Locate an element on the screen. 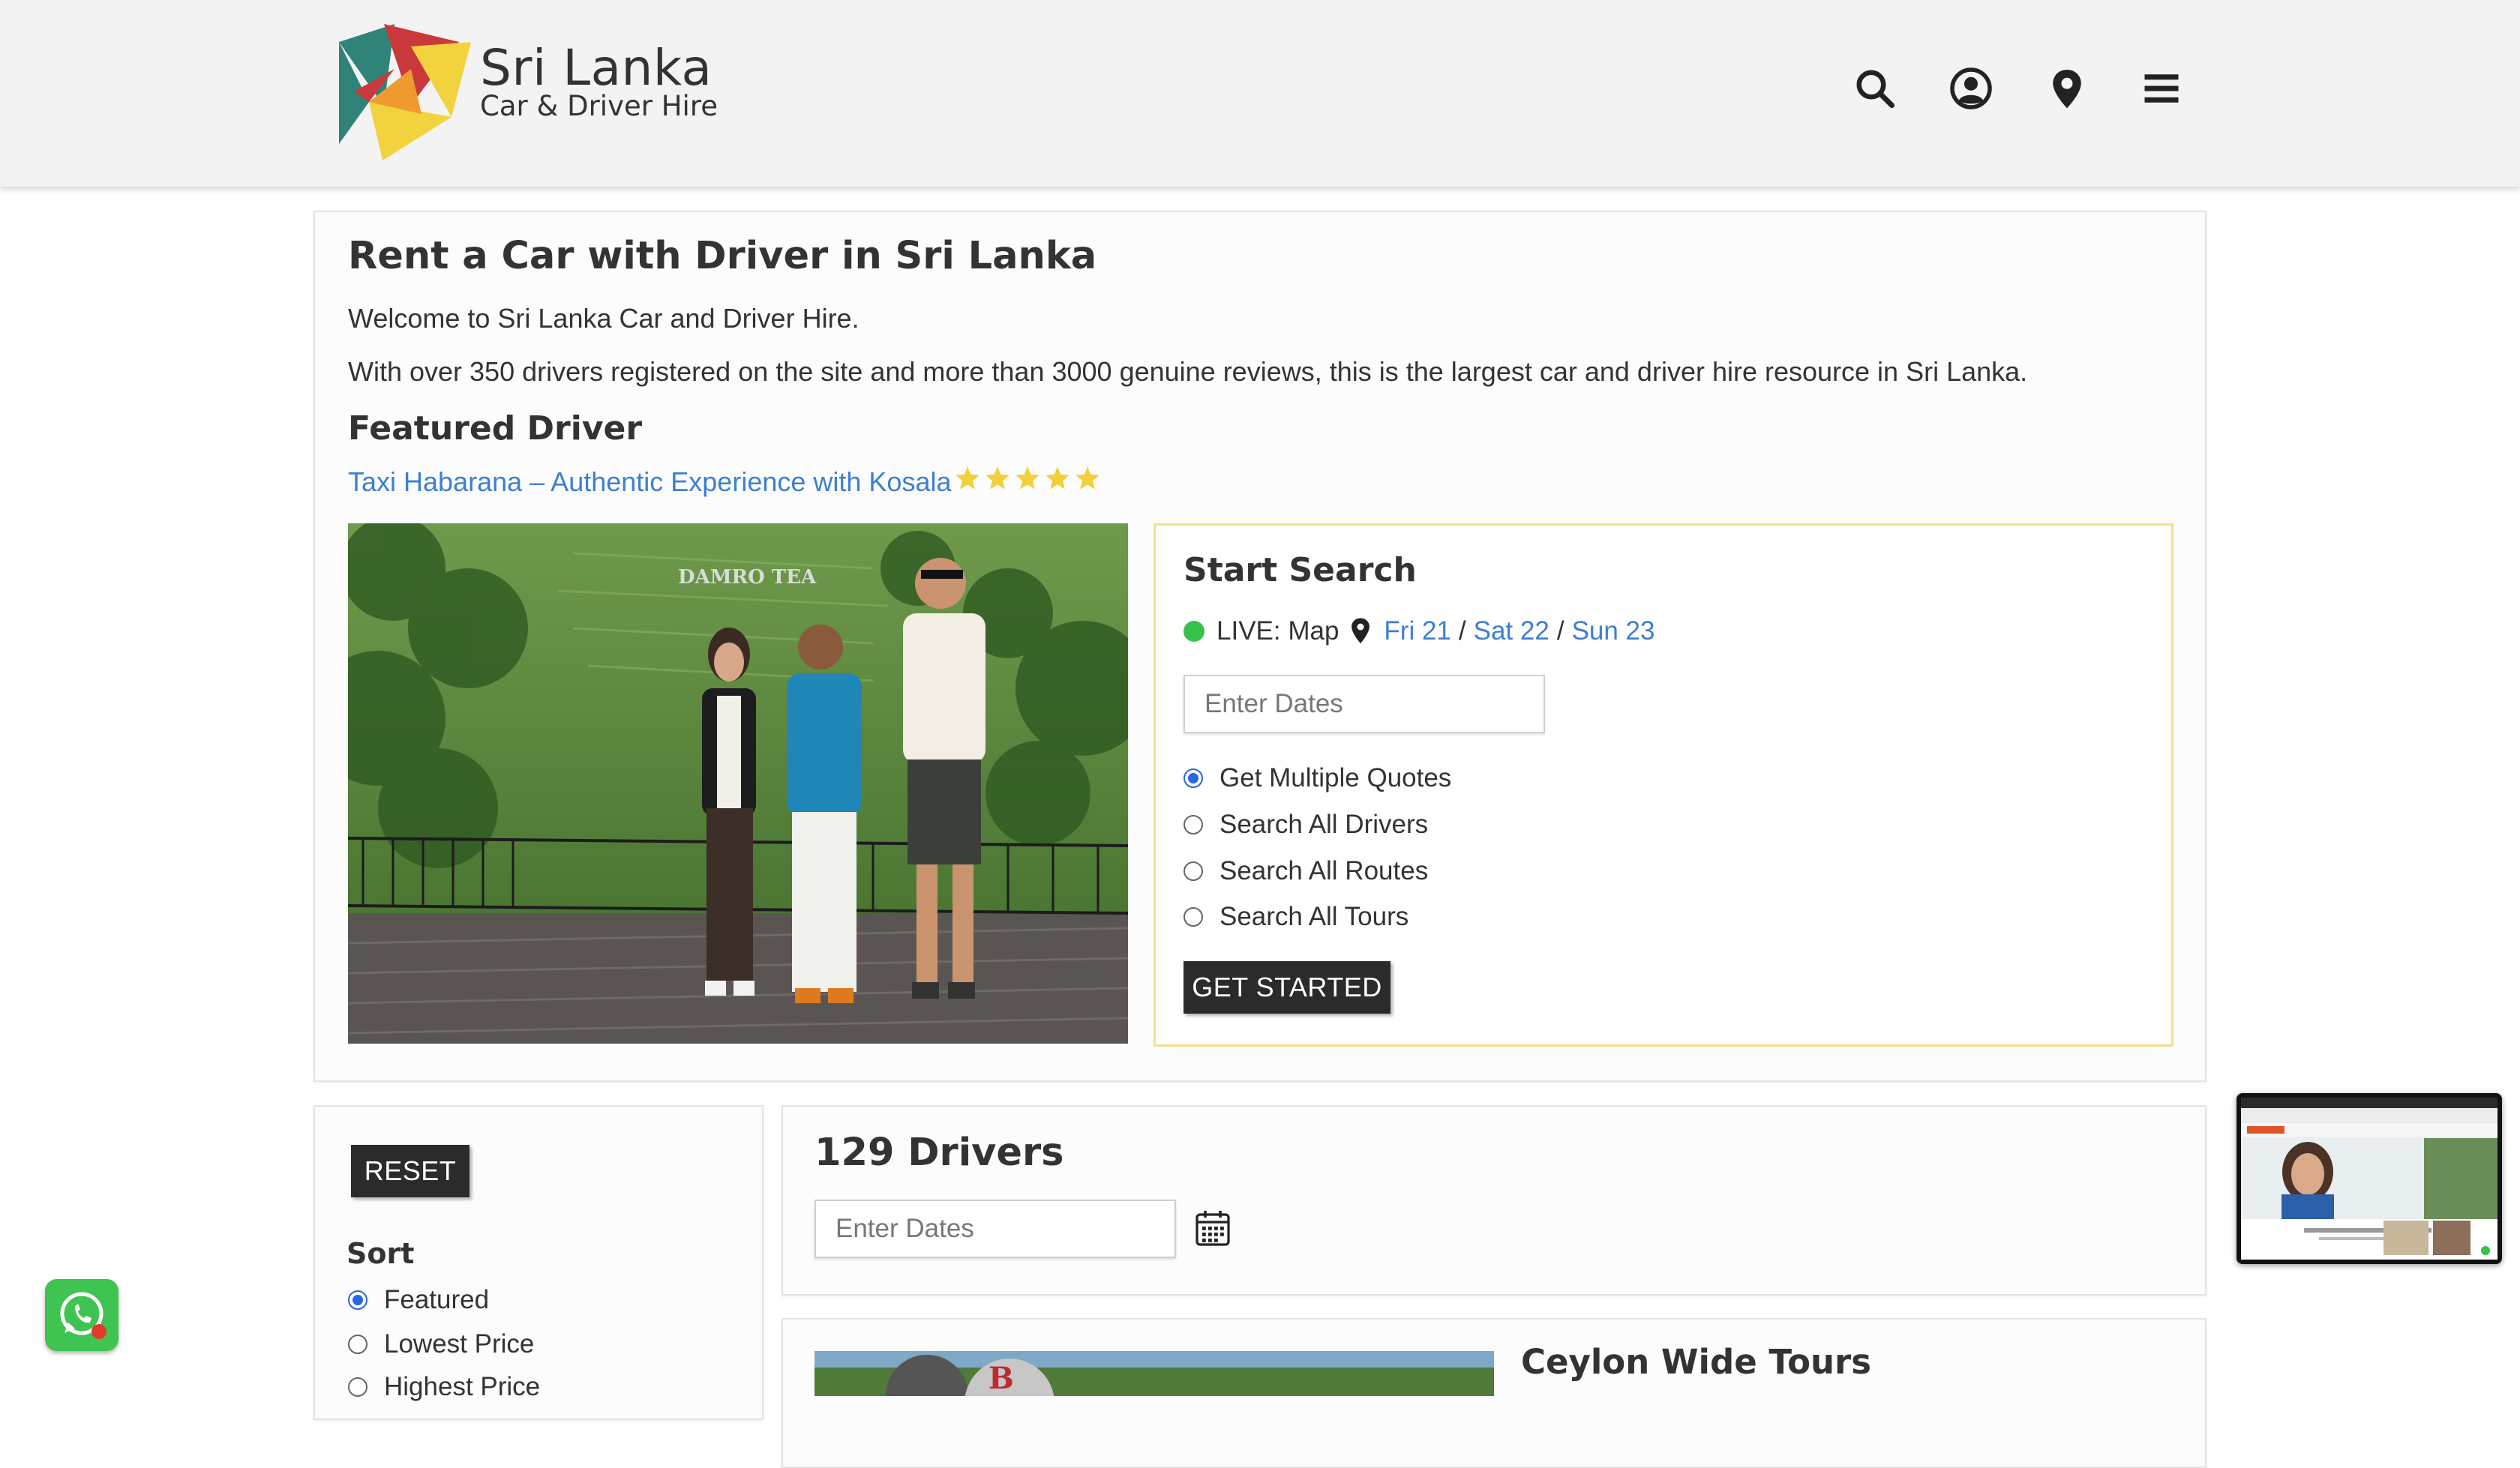 This screenshot has width=2520, height=1468. option-label: Search All Drivers is located at coordinates (1324, 824).